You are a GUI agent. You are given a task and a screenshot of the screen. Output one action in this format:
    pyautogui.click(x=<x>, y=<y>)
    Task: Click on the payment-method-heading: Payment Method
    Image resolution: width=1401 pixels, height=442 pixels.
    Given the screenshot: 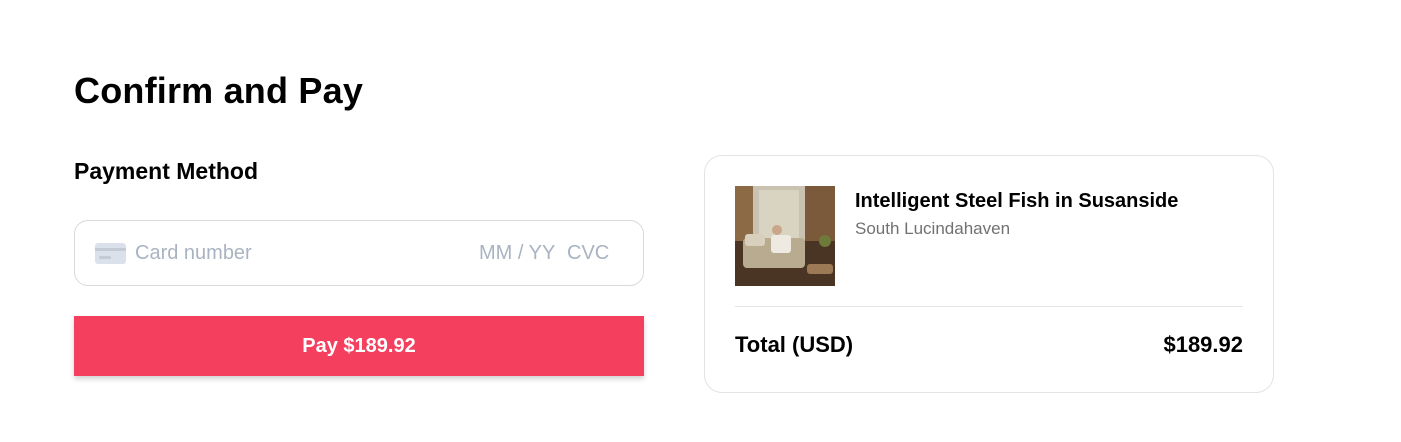 What is the action you would take?
    pyautogui.click(x=166, y=171)
    